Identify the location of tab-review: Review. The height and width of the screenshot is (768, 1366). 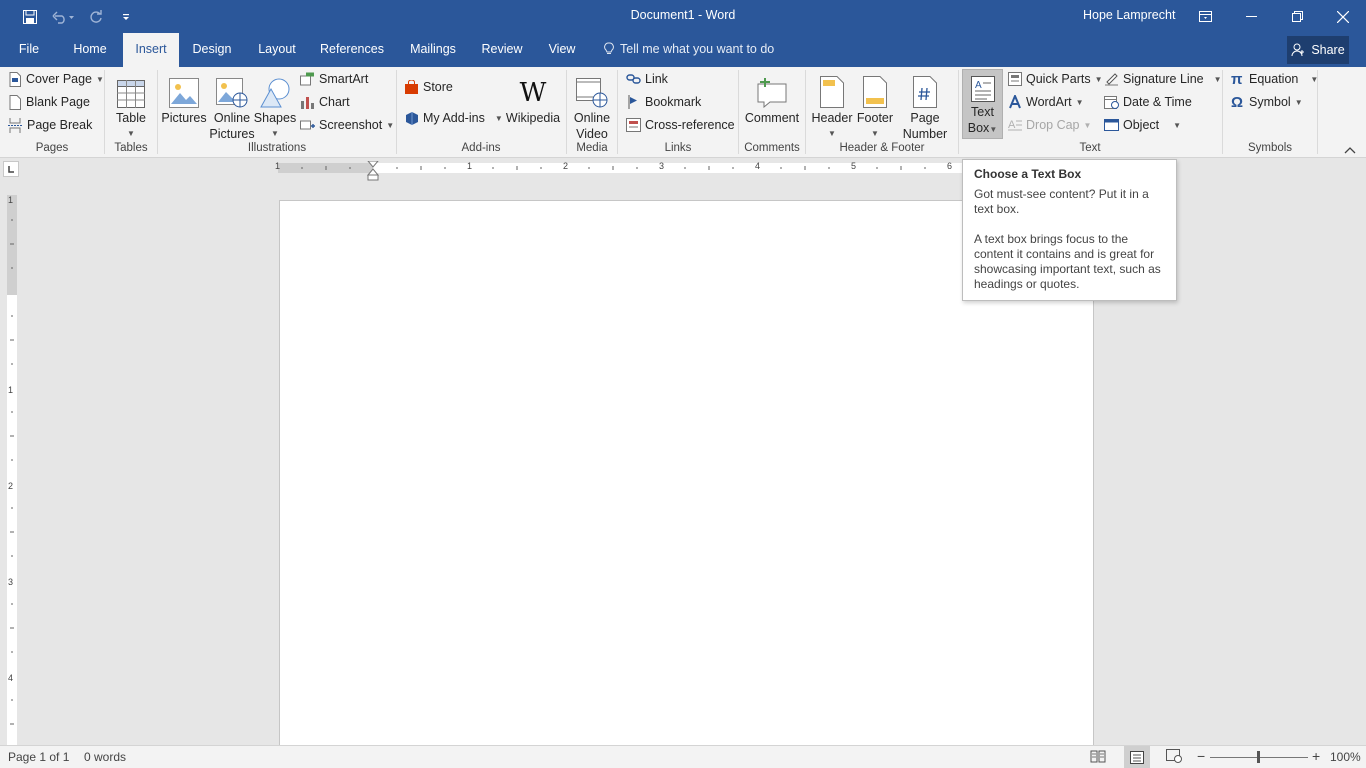
(502, 50).